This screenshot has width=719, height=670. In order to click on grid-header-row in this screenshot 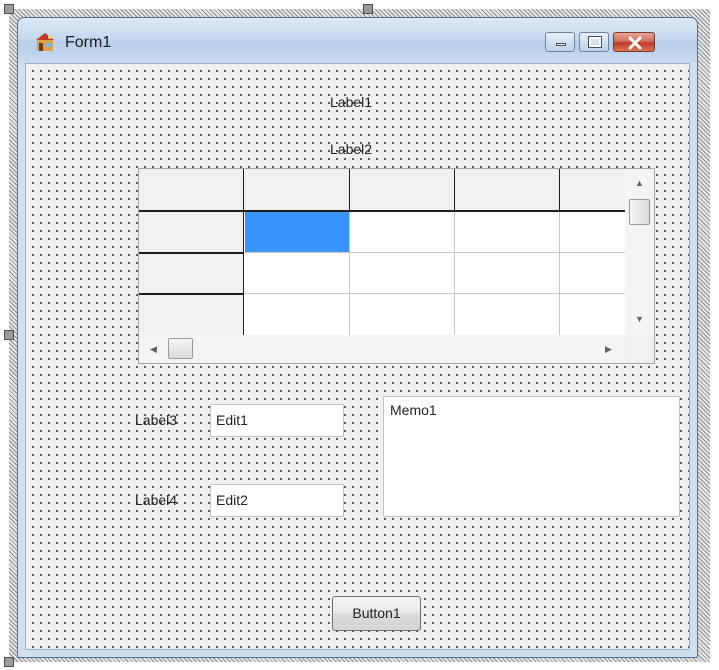, I will do `click(382, 190)`.